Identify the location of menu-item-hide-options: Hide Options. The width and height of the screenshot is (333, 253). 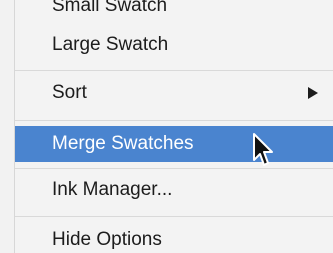
(174, 237).